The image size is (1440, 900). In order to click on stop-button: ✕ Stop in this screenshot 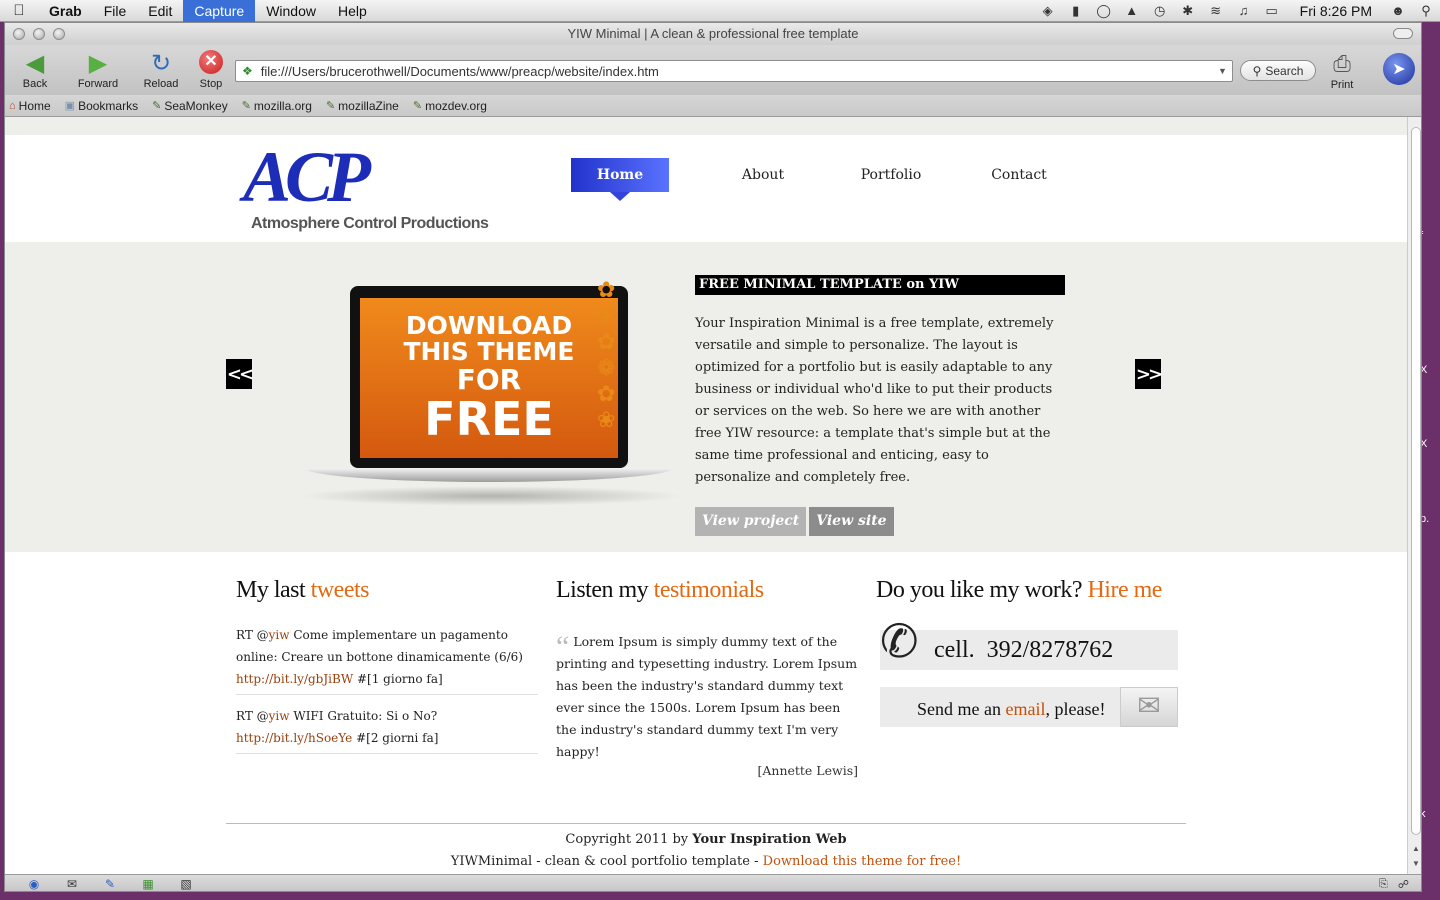, I will do `click(211, 70)`.